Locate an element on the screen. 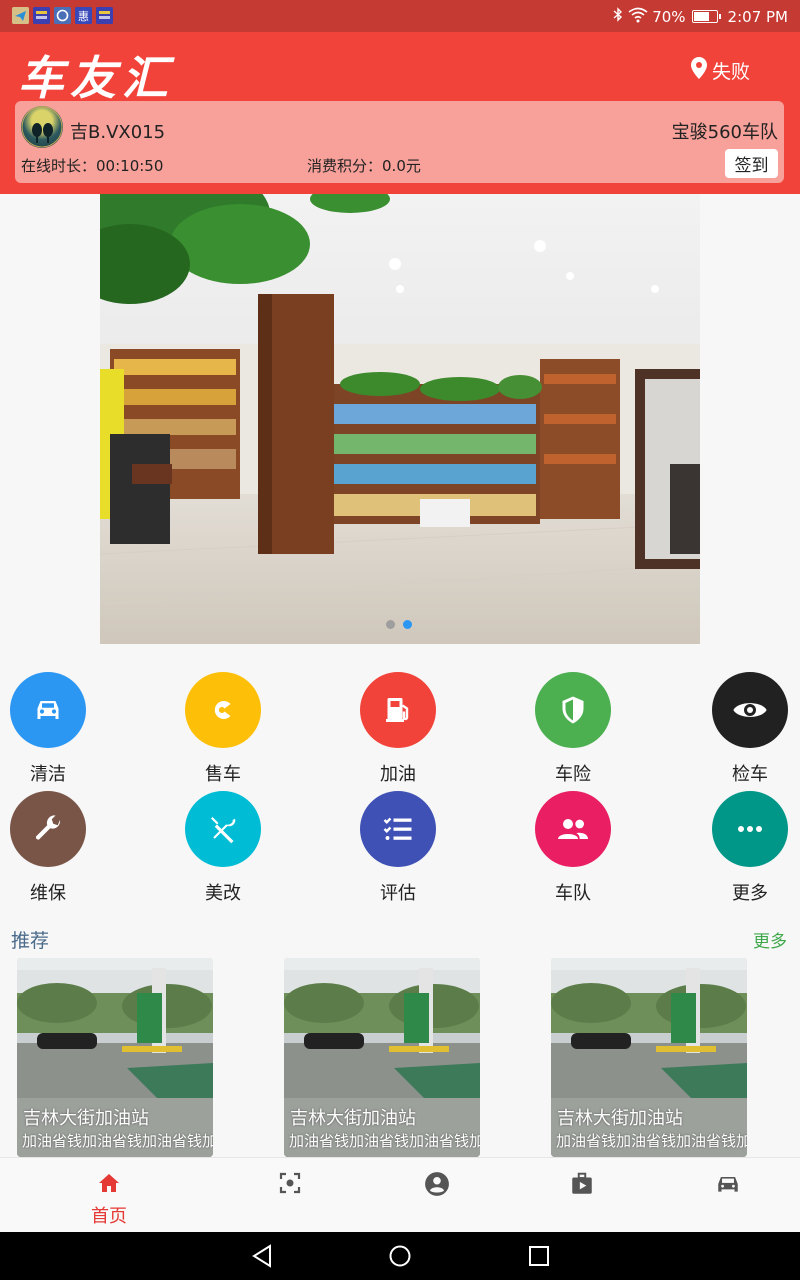  clock: 2:07 PM is located at coordinates (757, 16).